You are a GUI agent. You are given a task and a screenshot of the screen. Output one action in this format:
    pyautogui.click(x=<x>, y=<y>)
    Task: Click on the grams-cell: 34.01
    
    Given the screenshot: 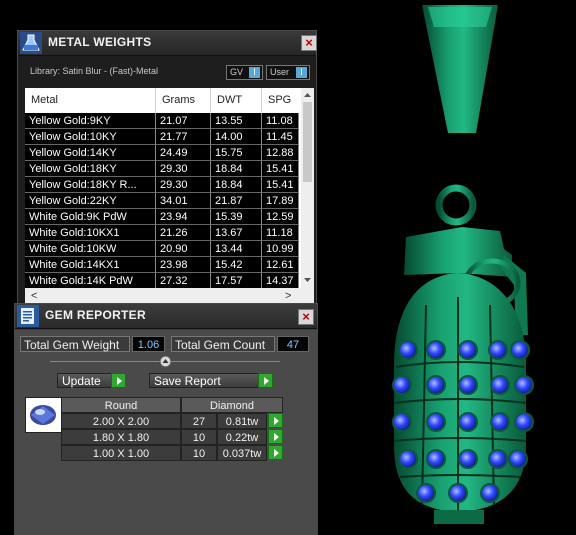 What is the action you would take?
    pyautogui.click(x=183, y=201)
    